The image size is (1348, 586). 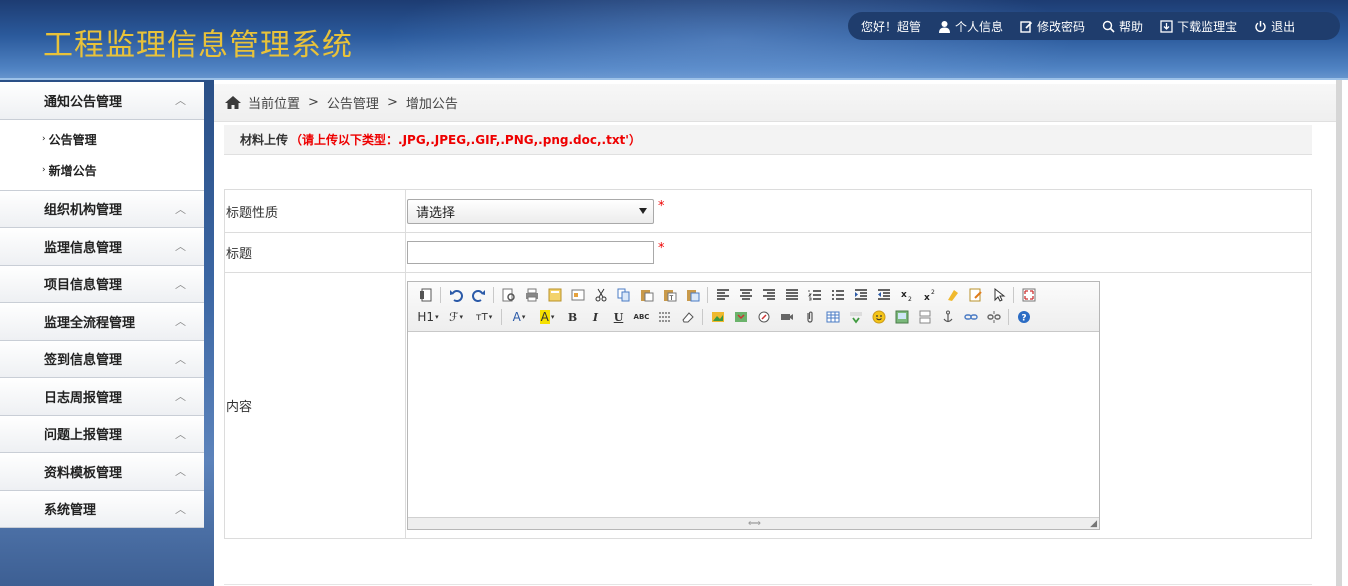 I want to click on ordered-list-icon, so click(x=814, y=295).